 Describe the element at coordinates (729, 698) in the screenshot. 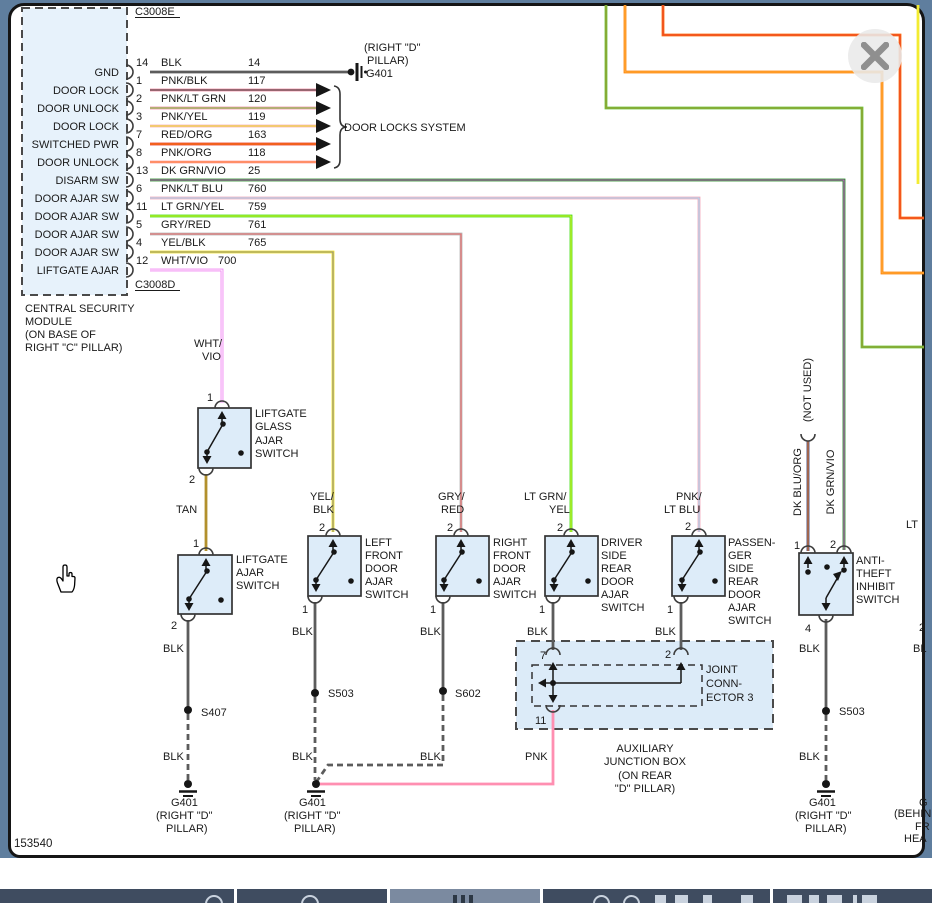

I see `label: ECTOR 3` at that location.